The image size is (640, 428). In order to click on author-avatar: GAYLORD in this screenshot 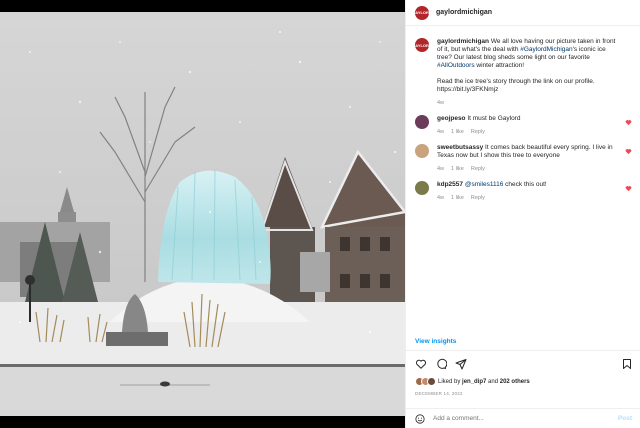, I will do `click(422, 12)`.